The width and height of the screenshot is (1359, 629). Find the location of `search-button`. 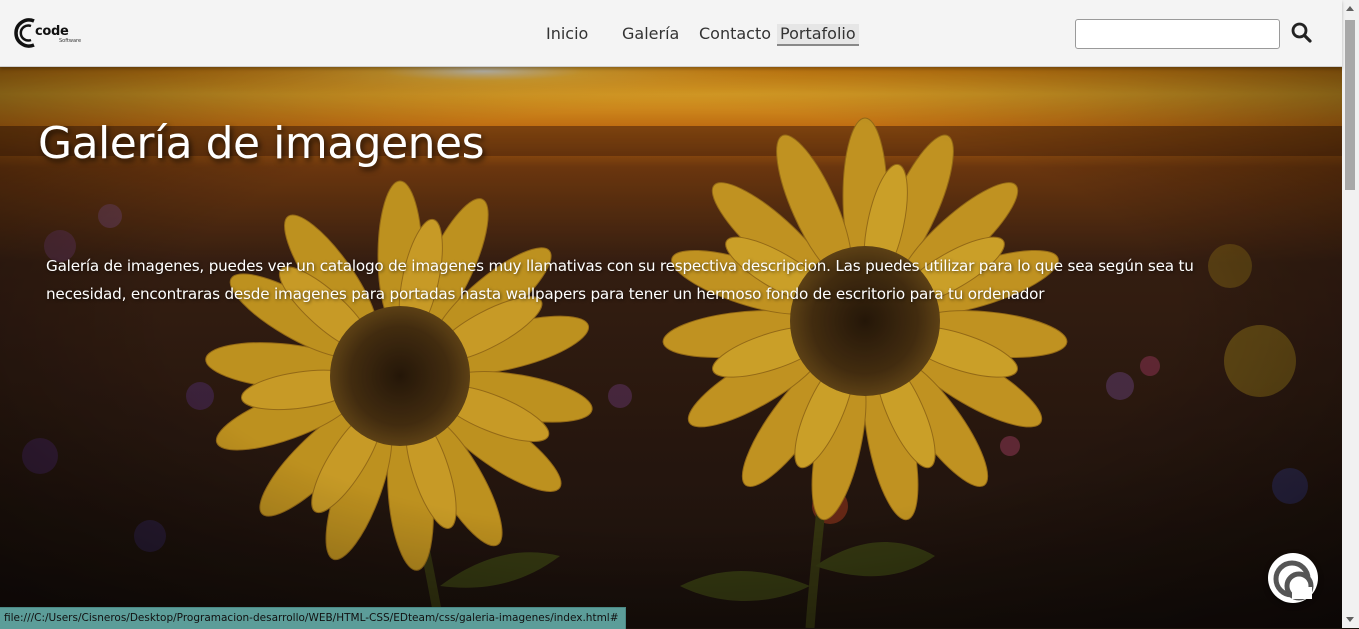

search-button is located at coordinates (1302, 33).